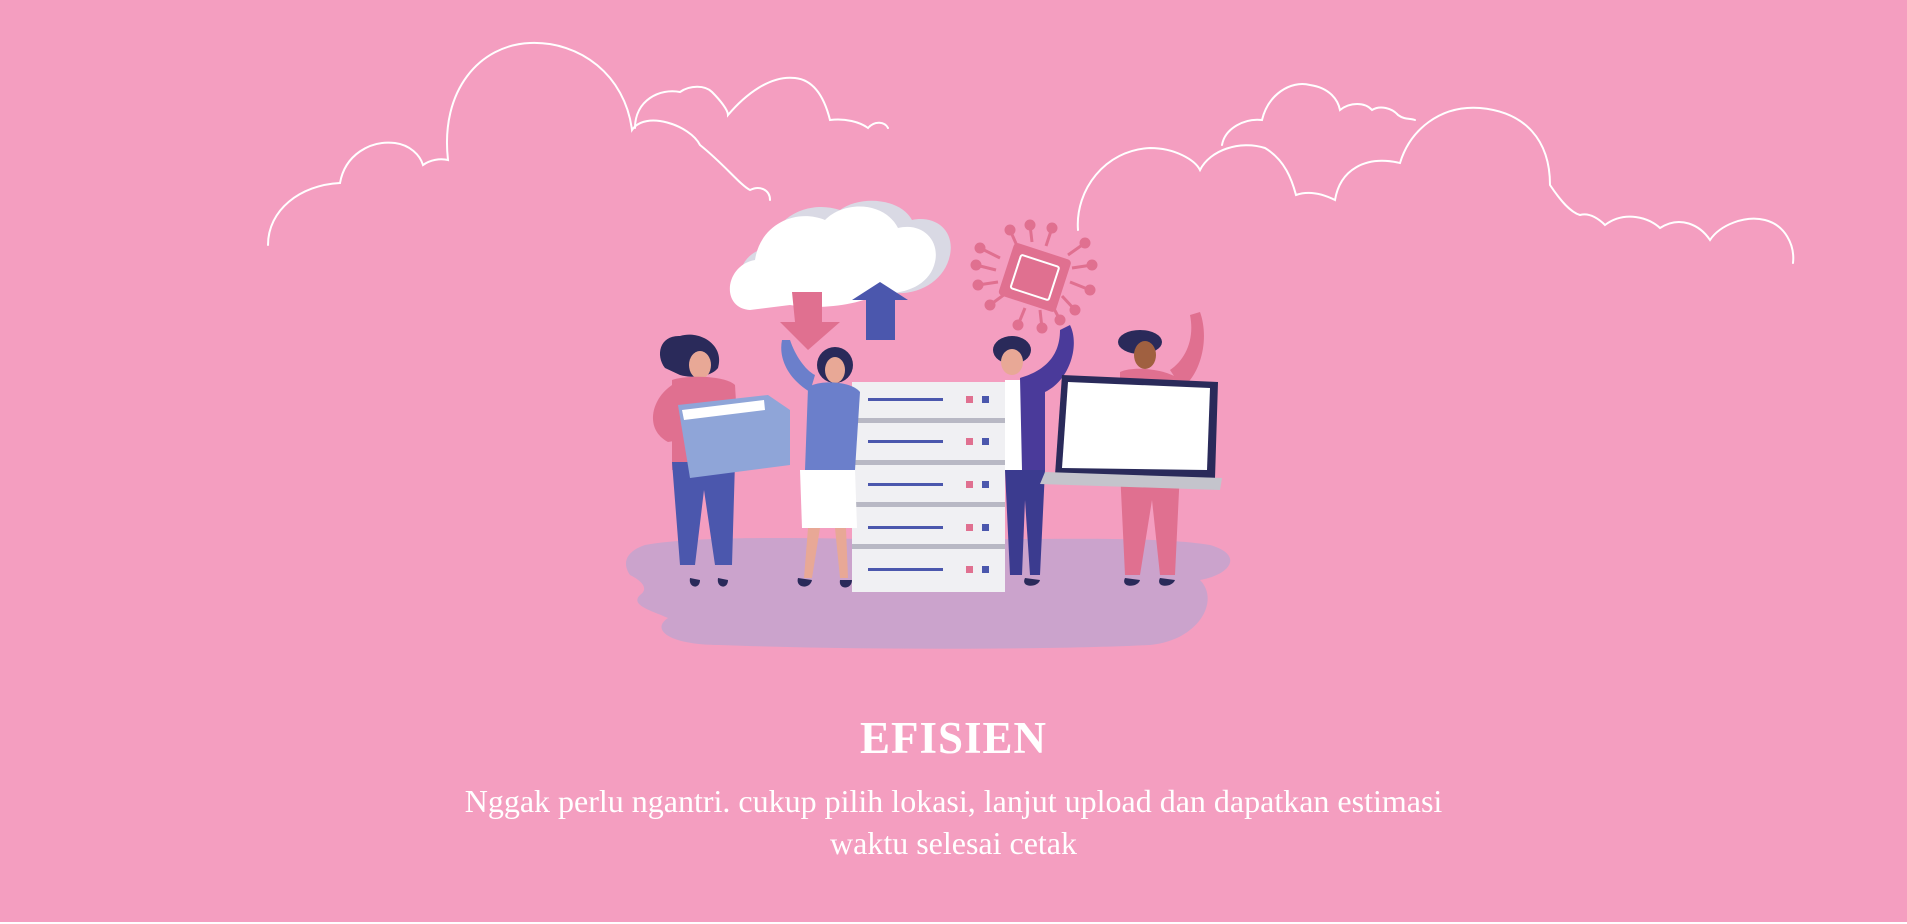 Image resolution: width=1907 pixels, height=924 pixels. I want to click on chip-icon, so click(1034, 276).